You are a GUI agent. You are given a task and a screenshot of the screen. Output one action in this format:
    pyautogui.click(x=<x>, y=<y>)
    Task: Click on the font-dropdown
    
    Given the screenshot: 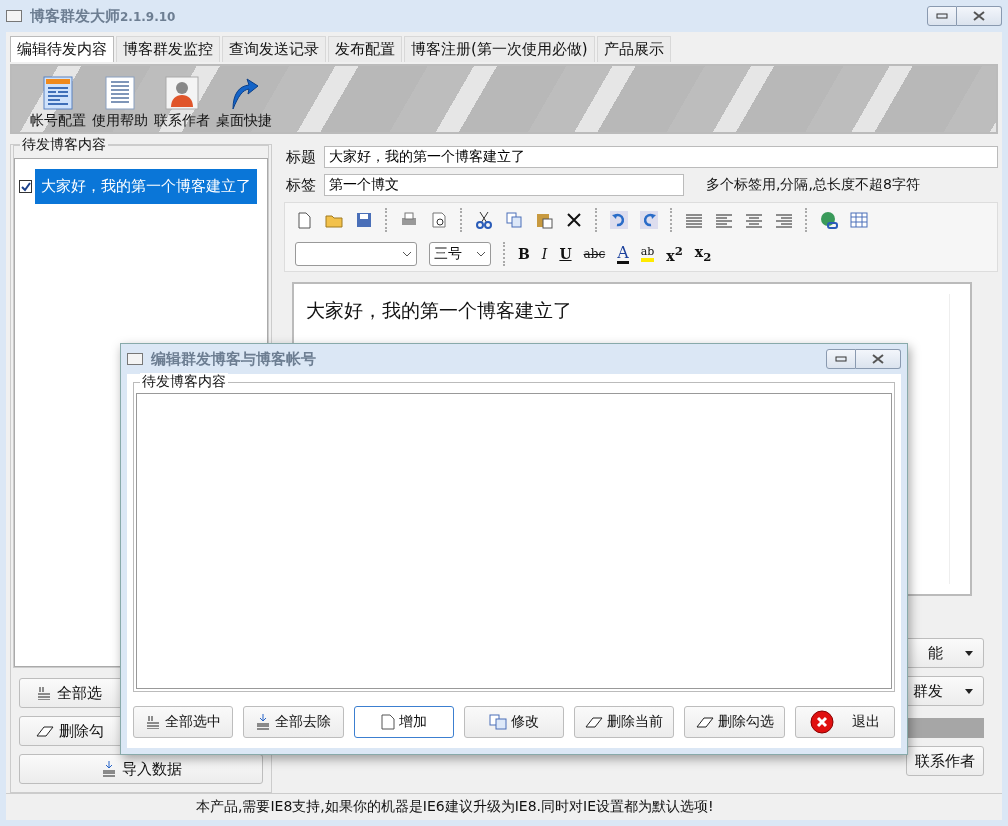 What is the action you would take?
    pyautogui.click(x=356, y=254)
    